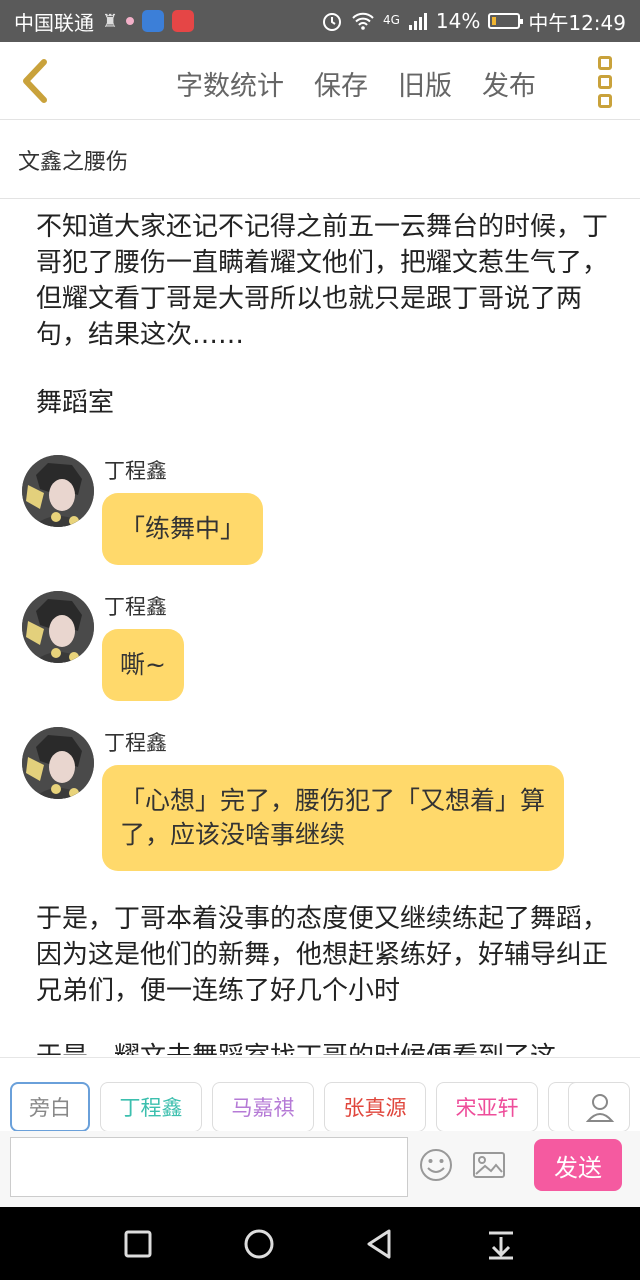 Image resolution: width=640 pixels, height=1280 pixels. What do you see at coordinates (577, 22) in the screenshot?
I see `clock: 中午12:49` at bounding box center [577, 22].